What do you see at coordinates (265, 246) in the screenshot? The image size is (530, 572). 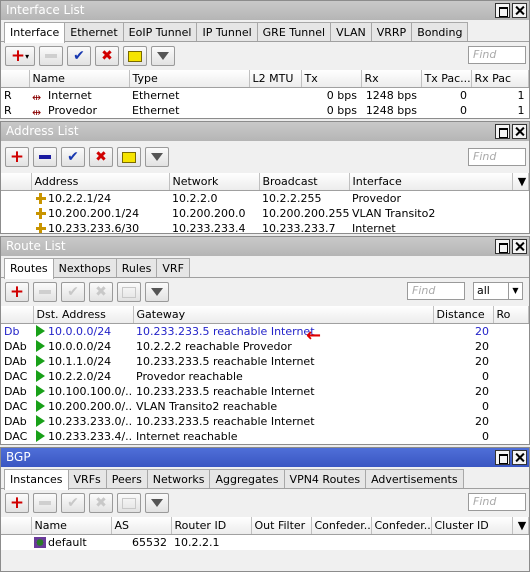 I see `route-list-titlebar: Route List` at bounding box center [265, 246].